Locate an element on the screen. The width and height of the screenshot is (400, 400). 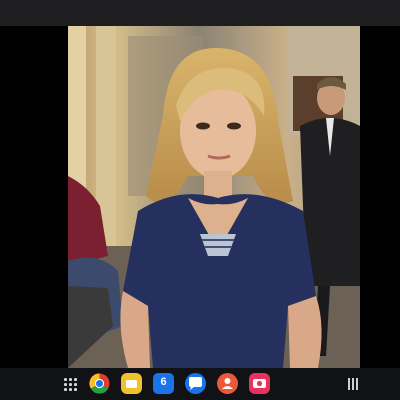
taskbar: 6 is located at coordinates (200, 384).